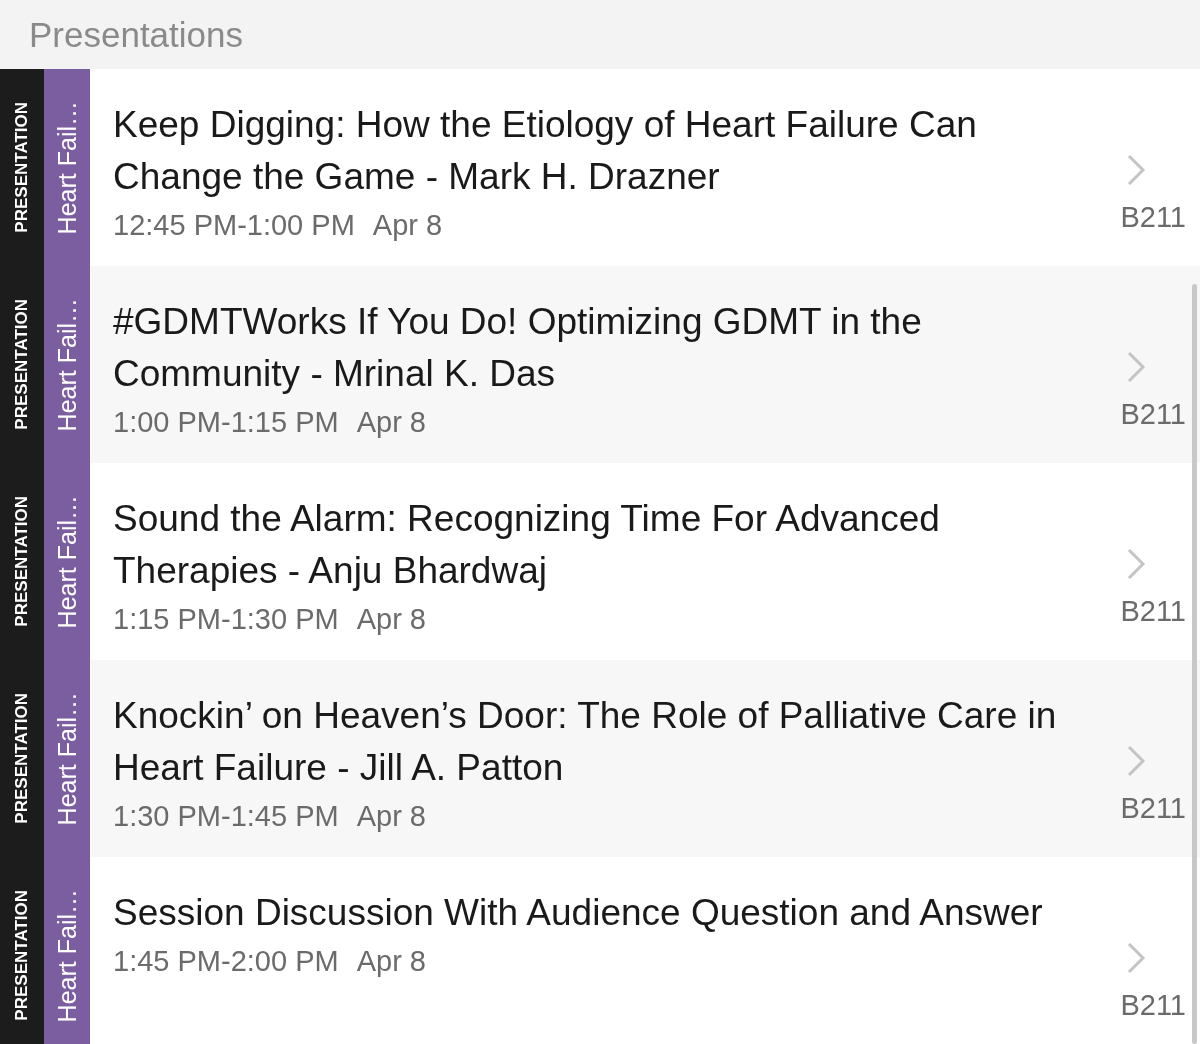 The image size is (1200, 1044). What do you see at coordinates (527, 545) in the screenshot?
I see `presentation-title: Sound the Alarm: Recognizing Time For Advanced Therapies - Anju Bhardwaj` at bounding box center [527, 545].